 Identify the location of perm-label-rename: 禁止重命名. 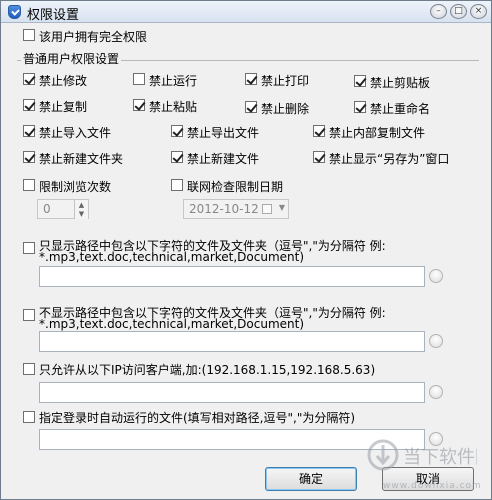
(400, 109).